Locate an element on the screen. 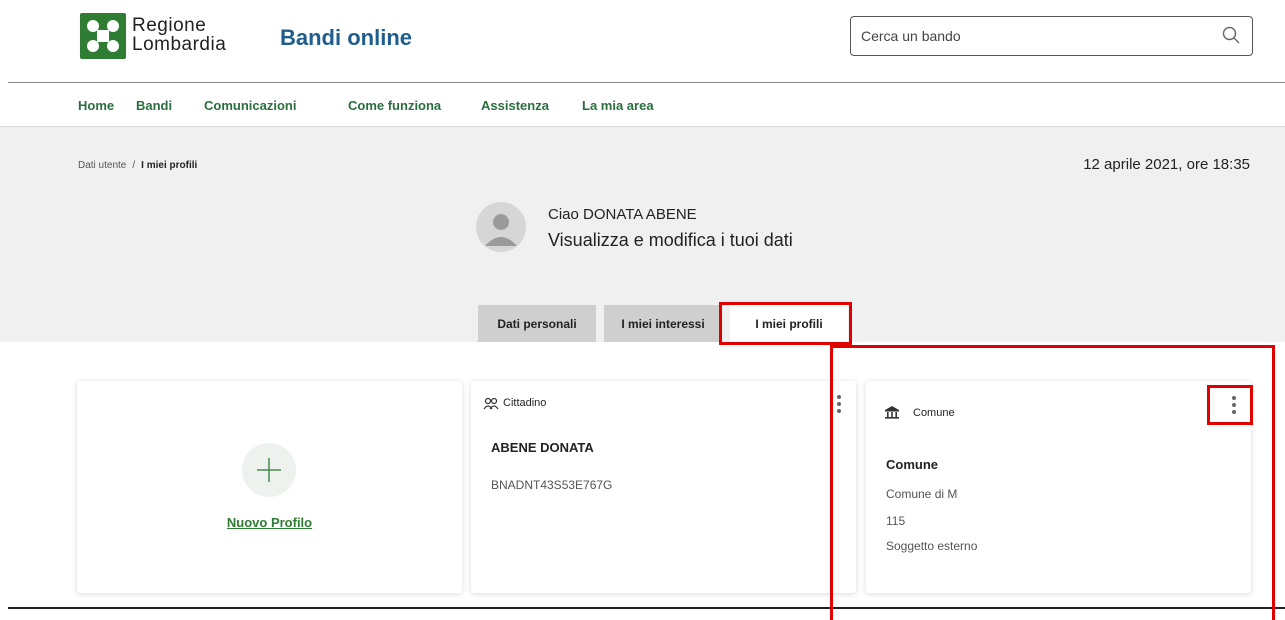 This screenshot has width=1285, height=620. annotation-line-horizontal is located at coordinates (1052, 346).